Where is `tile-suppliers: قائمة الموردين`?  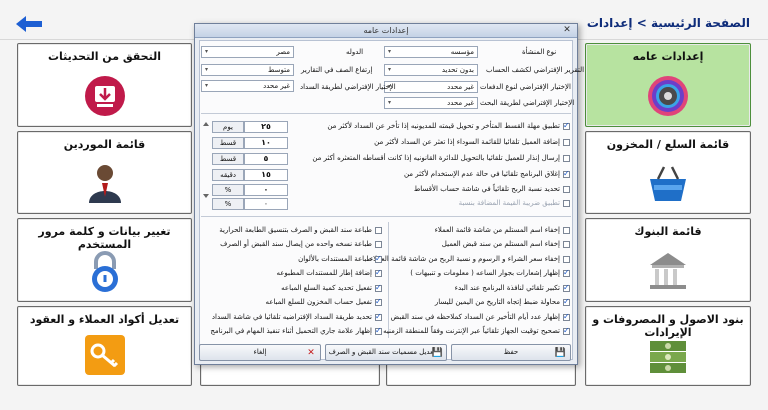
tile-suppliers: قائمة الموردين is located at coordinates (104, 172).